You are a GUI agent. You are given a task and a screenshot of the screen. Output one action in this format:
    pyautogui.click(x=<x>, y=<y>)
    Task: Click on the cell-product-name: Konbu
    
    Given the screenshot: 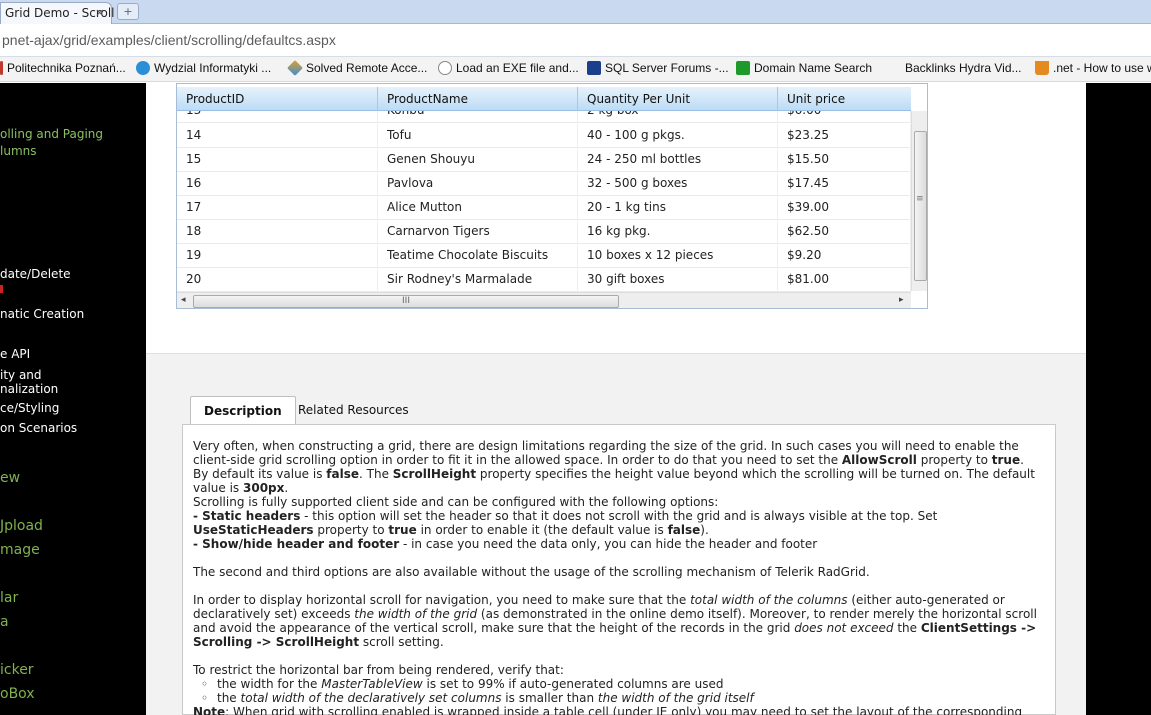 What is the action you would take?
    pyautogui.click(x=478, y=116)
    